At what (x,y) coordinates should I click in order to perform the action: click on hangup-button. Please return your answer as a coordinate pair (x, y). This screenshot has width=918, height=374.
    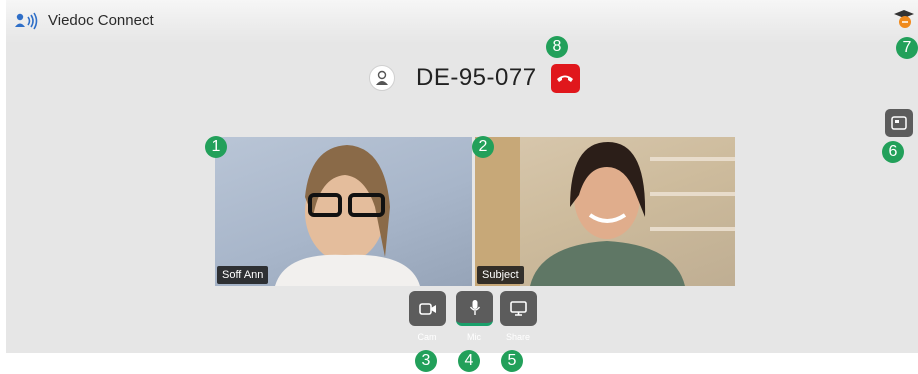
    Looking at the image, I should click on (565, 78).